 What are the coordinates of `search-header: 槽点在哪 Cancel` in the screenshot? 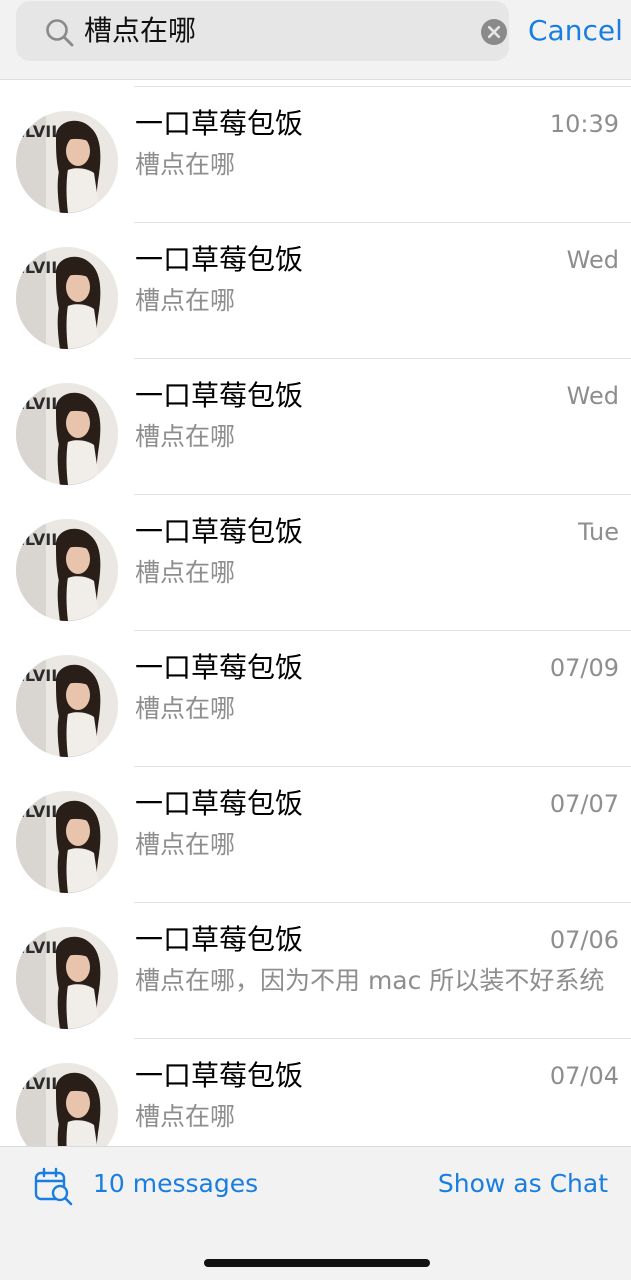 It's located at (315, 40).